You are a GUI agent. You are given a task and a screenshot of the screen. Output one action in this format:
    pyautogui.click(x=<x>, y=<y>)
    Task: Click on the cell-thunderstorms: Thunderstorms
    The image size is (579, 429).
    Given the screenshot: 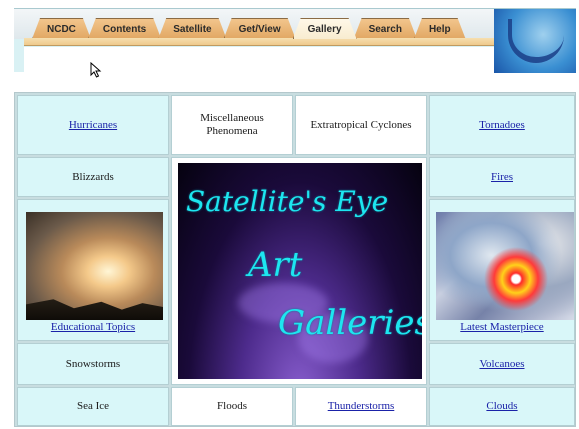 What is the action you would take?
    pyautogui.click(x=361, y=406)
    